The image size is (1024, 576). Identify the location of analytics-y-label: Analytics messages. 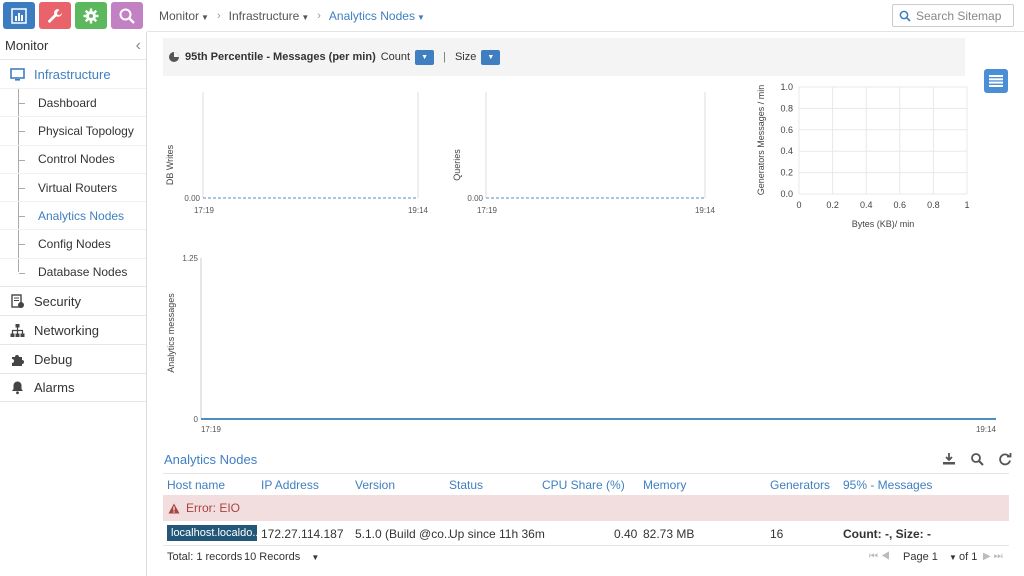
(171, 333).